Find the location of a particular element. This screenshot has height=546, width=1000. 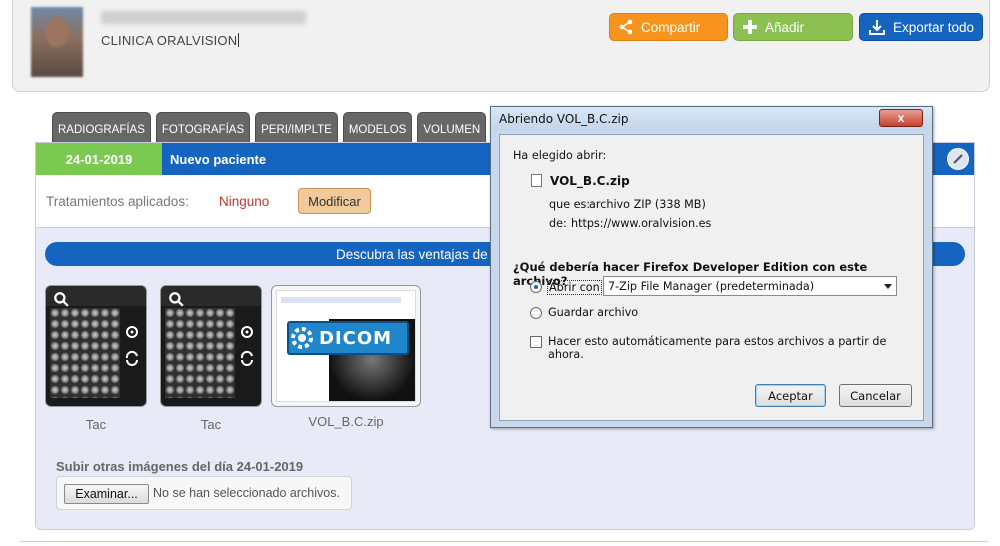

dicom-logo: DICOM is located at coordinates (348, 338).